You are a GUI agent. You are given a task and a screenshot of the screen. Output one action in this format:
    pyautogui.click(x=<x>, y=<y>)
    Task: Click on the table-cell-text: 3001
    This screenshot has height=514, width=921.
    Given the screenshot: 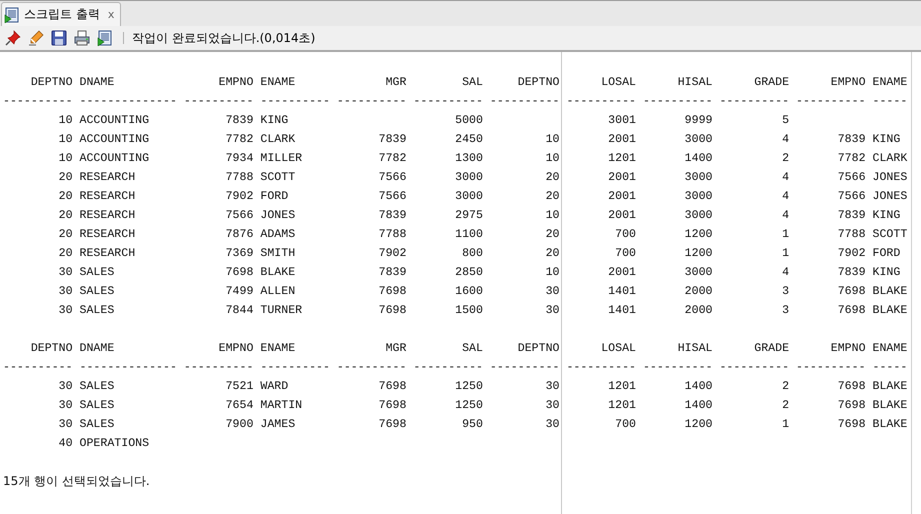 What is the action you would take?
    pyautogui.click(x=621, y=121)
    